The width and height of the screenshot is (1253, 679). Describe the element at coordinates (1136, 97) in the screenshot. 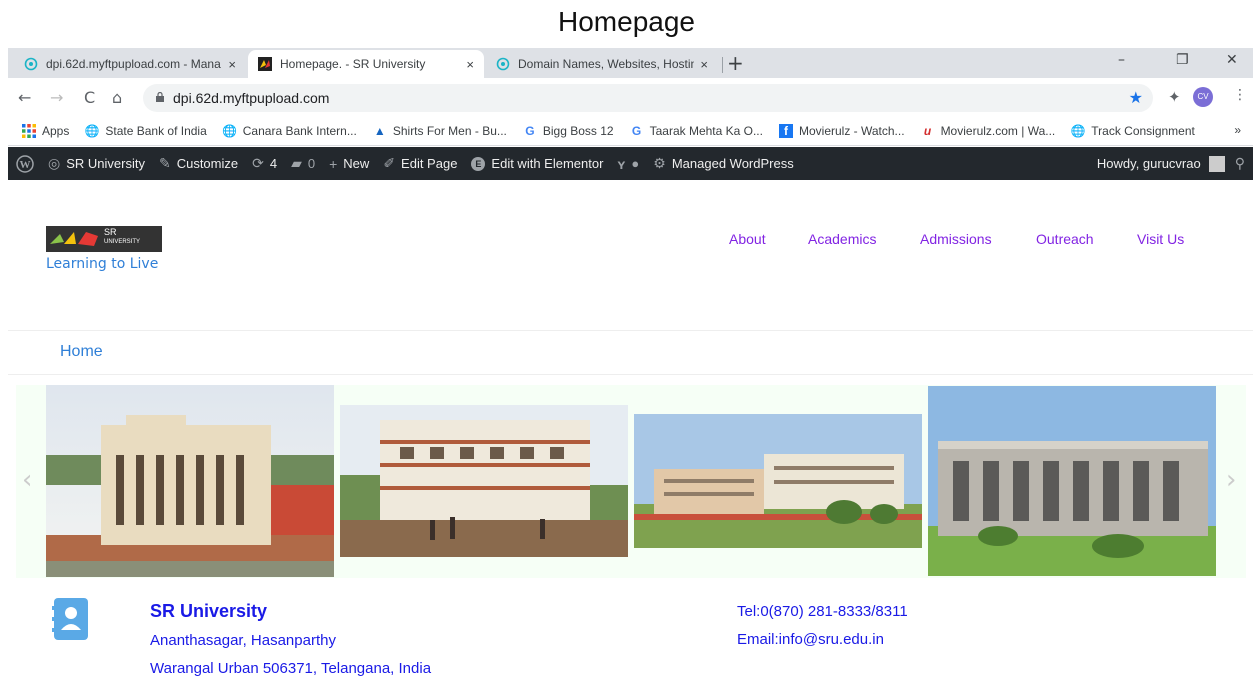

I see `bookmark-star-icon: ★` at that location.